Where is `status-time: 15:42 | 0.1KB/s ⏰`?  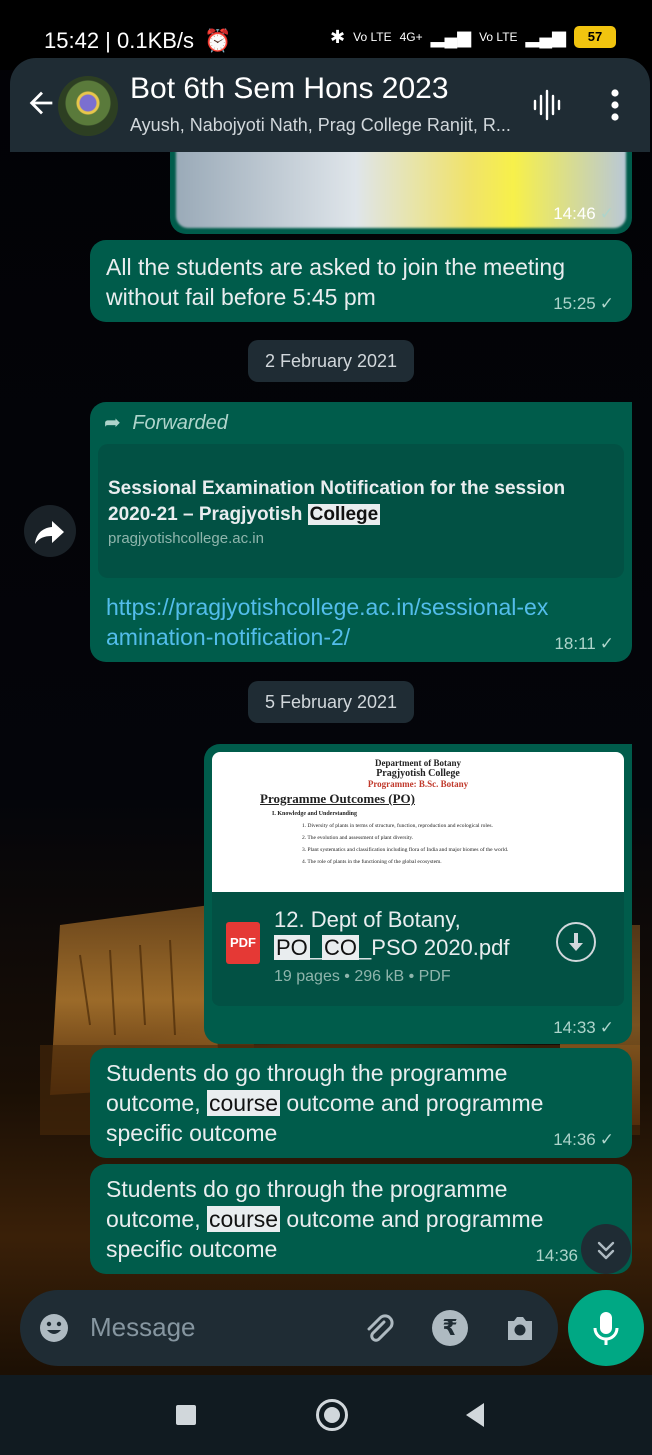
status-time: 15:42 | 0.1KB/s ⏰ is located at coordinates (138, 41).